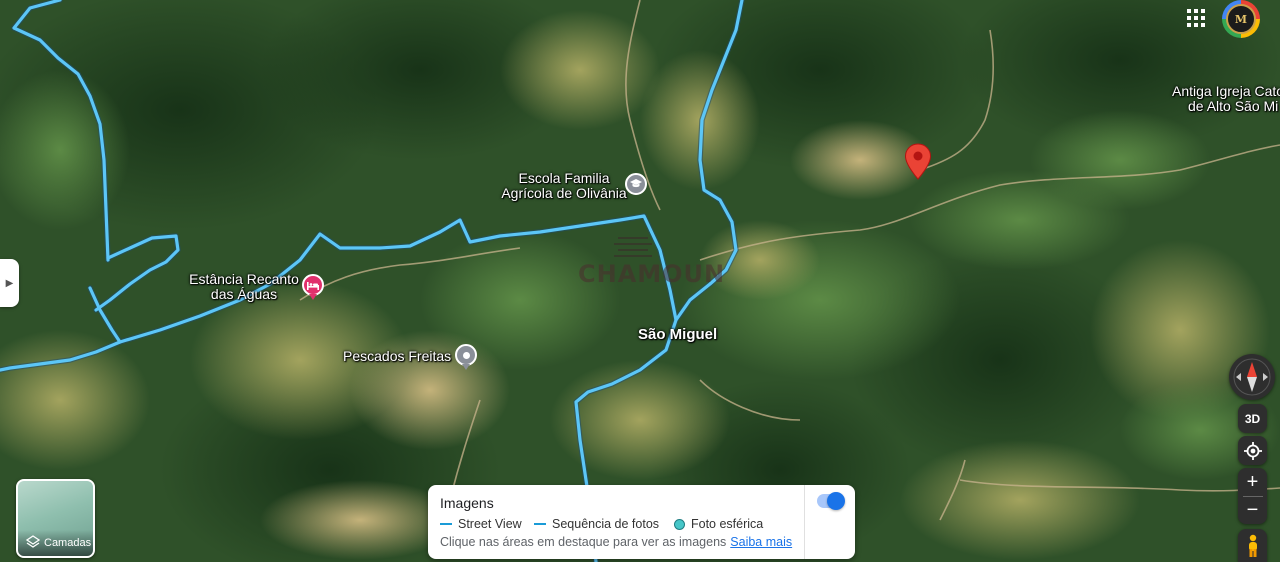 The image size is (1280, 562). What do you see at coordinates (68, 543) in the screenshot?
I see `layers-label: Camadas` at bounding box center [68, 543].